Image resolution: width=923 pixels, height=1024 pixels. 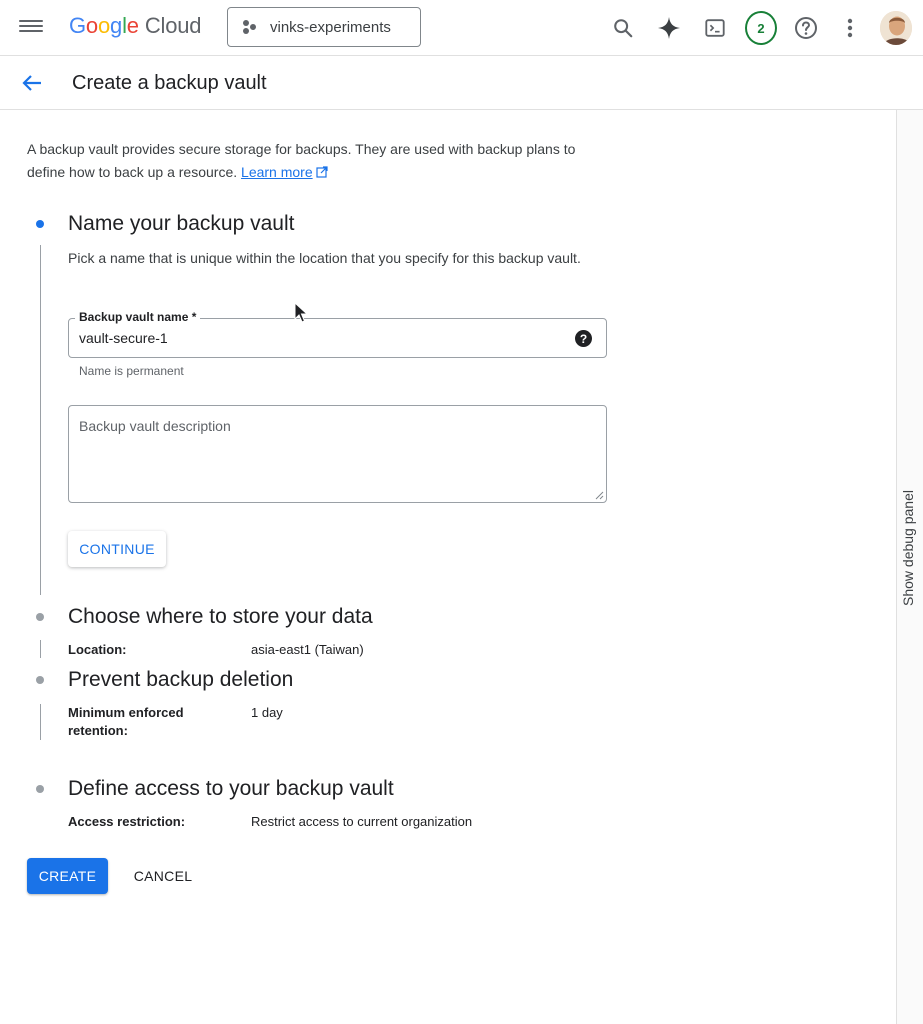 I want to click on step-title-location: Choose where to store your data, so click(x=220, y=617).